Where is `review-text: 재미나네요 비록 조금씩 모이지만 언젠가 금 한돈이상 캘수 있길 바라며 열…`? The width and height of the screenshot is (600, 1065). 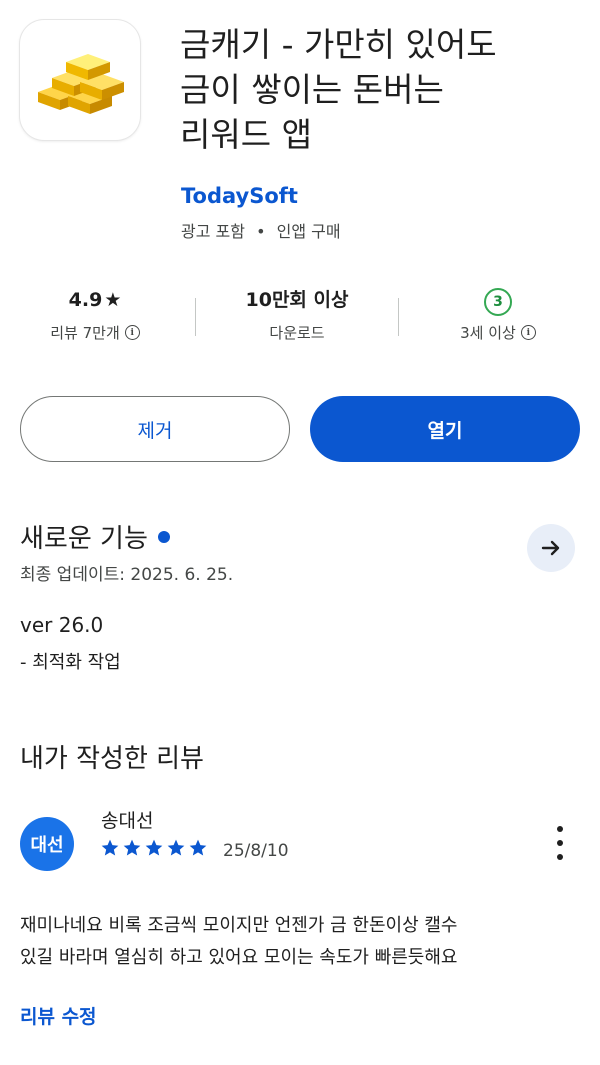 review-text: 재미나네요 비록 조금씩 모이지만 언젠가 금 한돈이상 캘수 있길 바라며 열… is located at coordinates (300, 942).